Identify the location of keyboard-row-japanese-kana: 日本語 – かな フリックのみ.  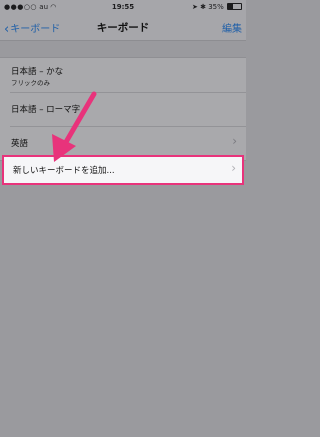
(123, 75).